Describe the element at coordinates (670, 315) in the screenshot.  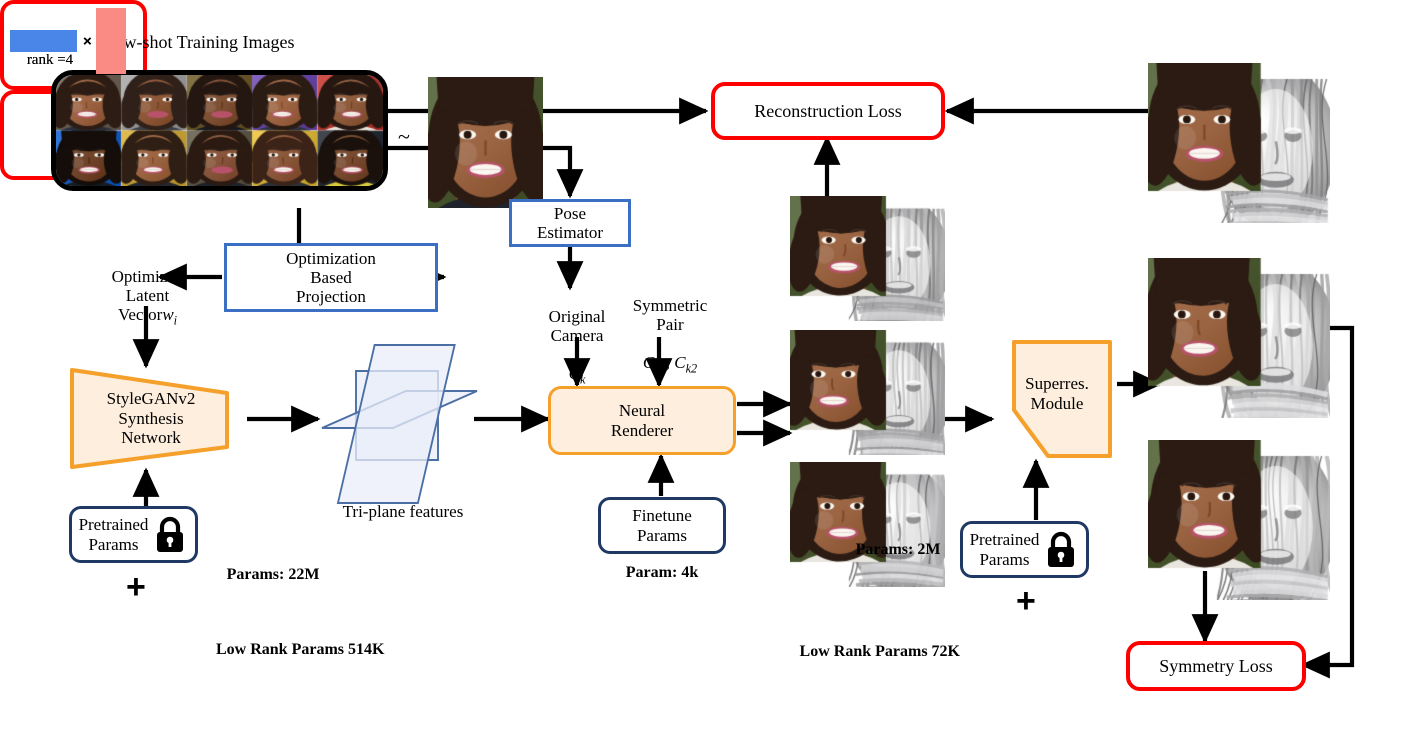
I see `symmetric-pair-text: Symmetric Pair` at that location.